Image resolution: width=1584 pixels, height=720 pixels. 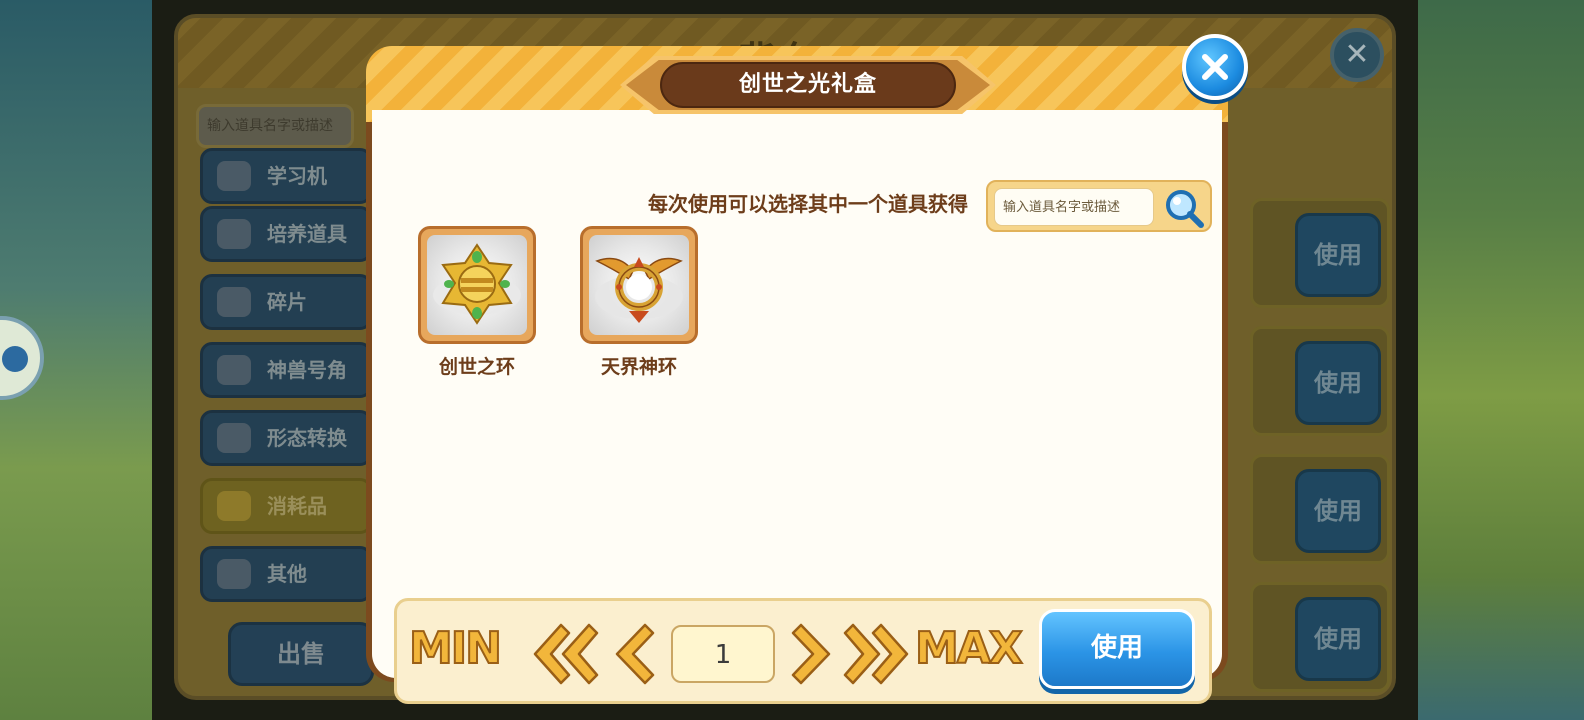 I want to click on category-other: 其他, so click(x=286, y=574).